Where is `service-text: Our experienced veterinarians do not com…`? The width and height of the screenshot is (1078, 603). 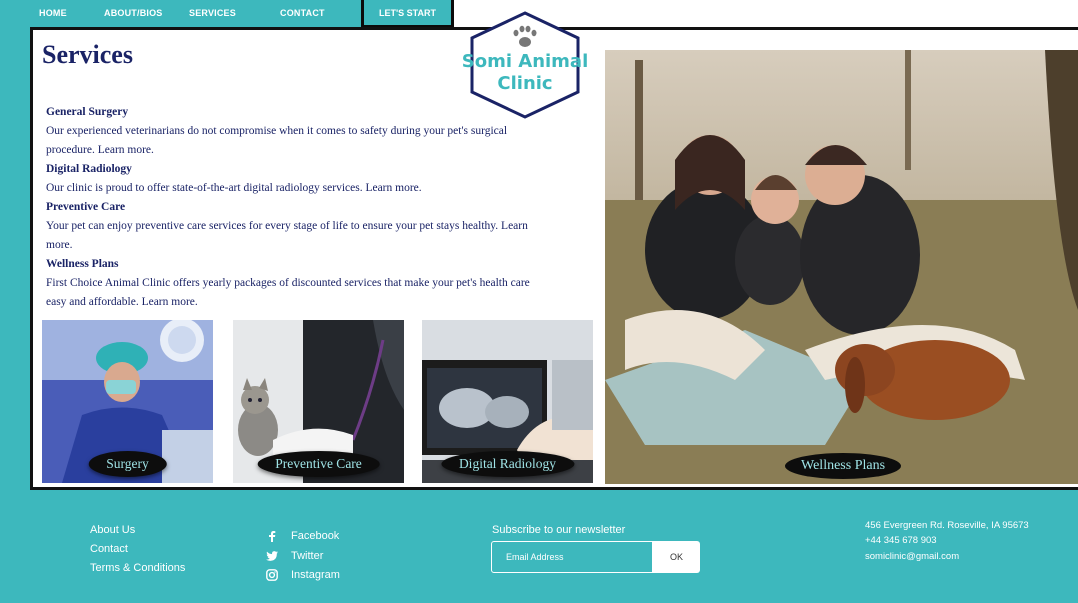
service-text: Our experienced veterinarians do not com… is located at coordinates (277, 140).